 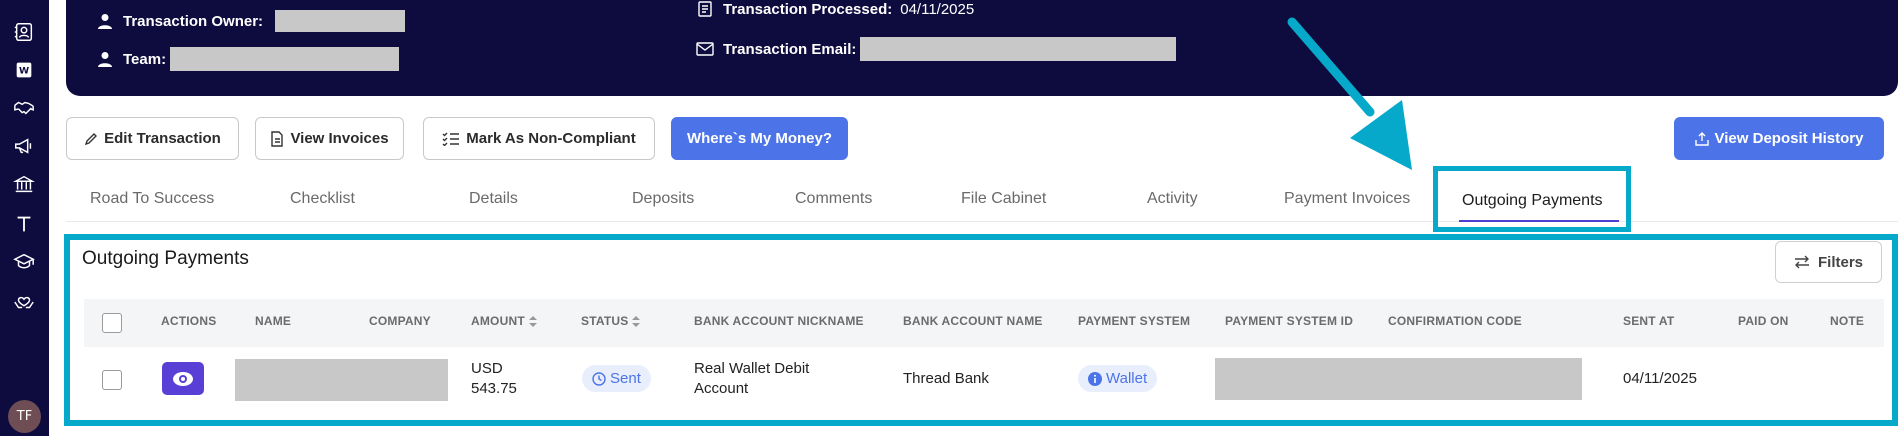 I want to click on column-header-amount: AMOUNT, so click(x=504, y=321).